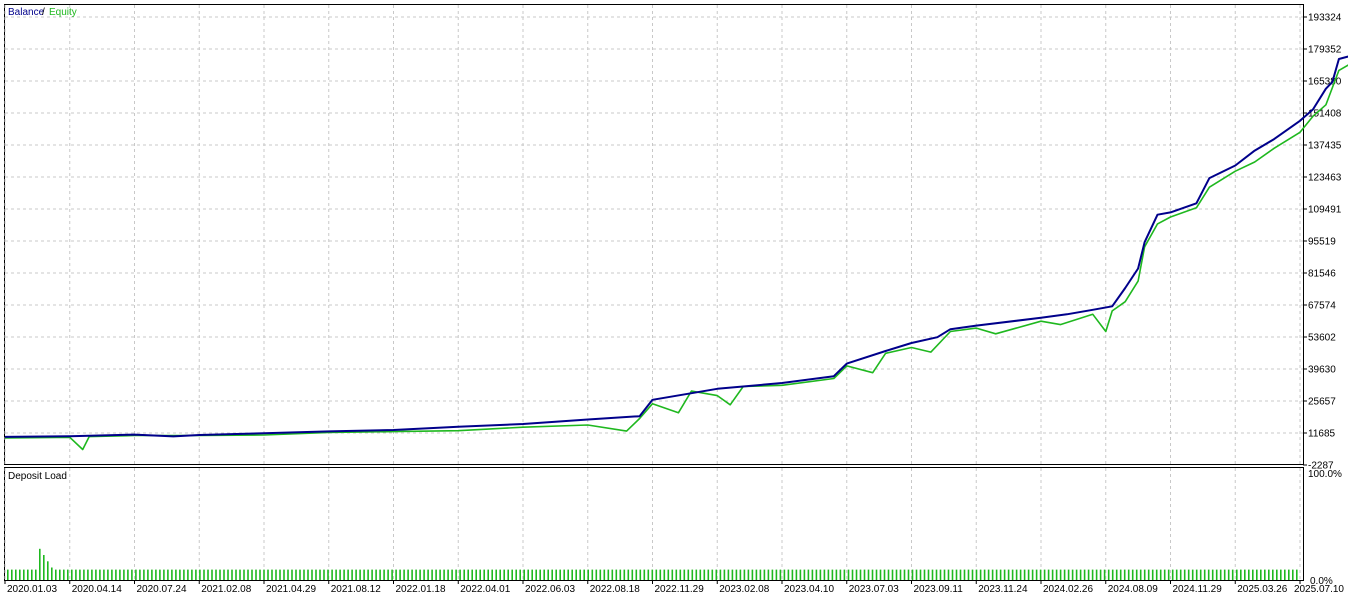 The image size is (1348, 602). What do you see at coordinates (809, 589) in the screenshot?
I see `x-tick-label: 2023.04.10` at bounding box center [809, 589].